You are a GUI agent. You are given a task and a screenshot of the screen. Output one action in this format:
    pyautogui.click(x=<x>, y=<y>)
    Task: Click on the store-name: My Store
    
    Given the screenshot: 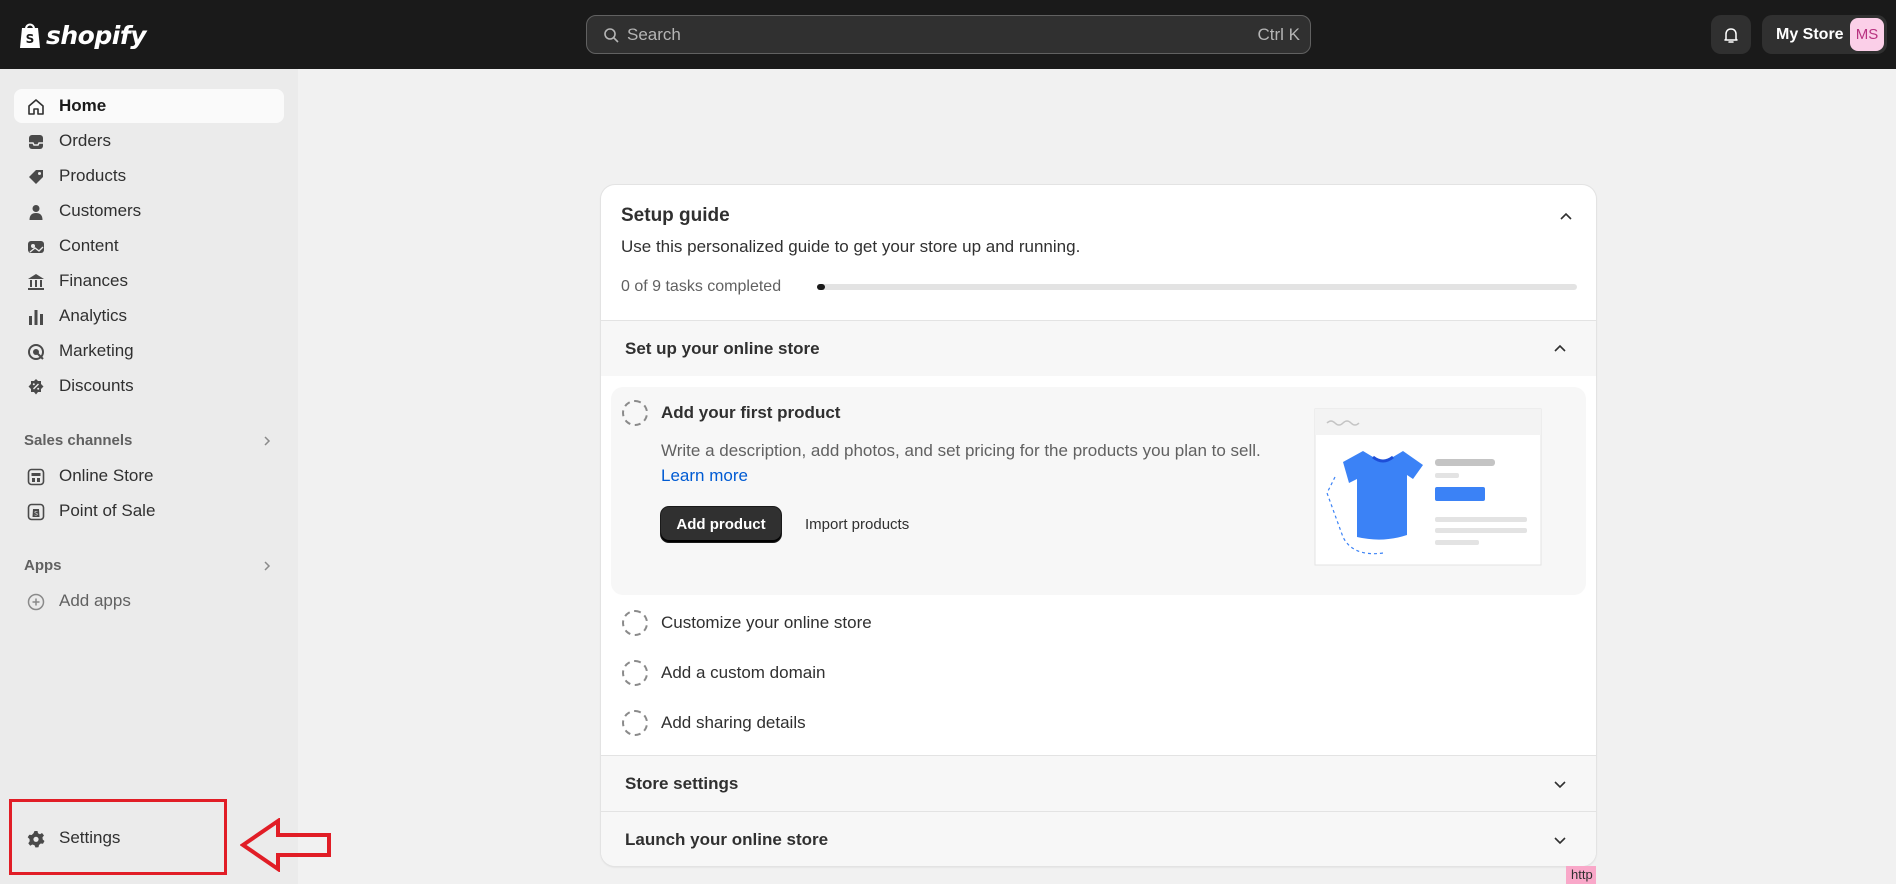 What is the action you would take?
    pyautogui.click(x=1810, y=34)
    